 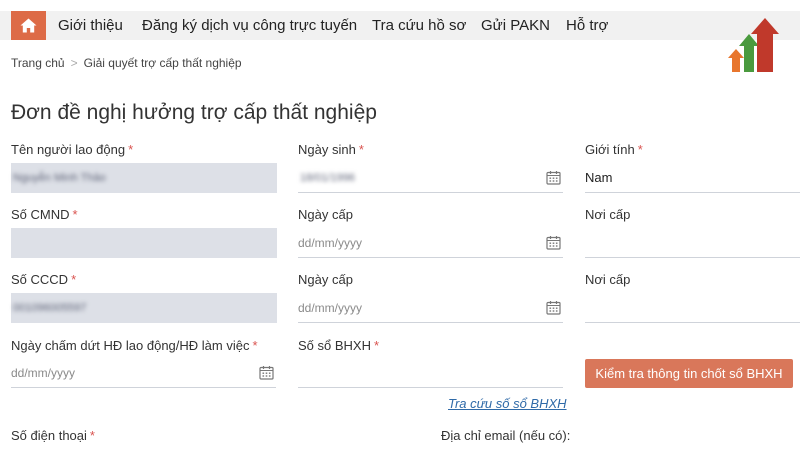 I want to click on breadcrumb: Trang chủ > Giải quyết trợ cấp thất nghiệp, so click(x=126, y=63).